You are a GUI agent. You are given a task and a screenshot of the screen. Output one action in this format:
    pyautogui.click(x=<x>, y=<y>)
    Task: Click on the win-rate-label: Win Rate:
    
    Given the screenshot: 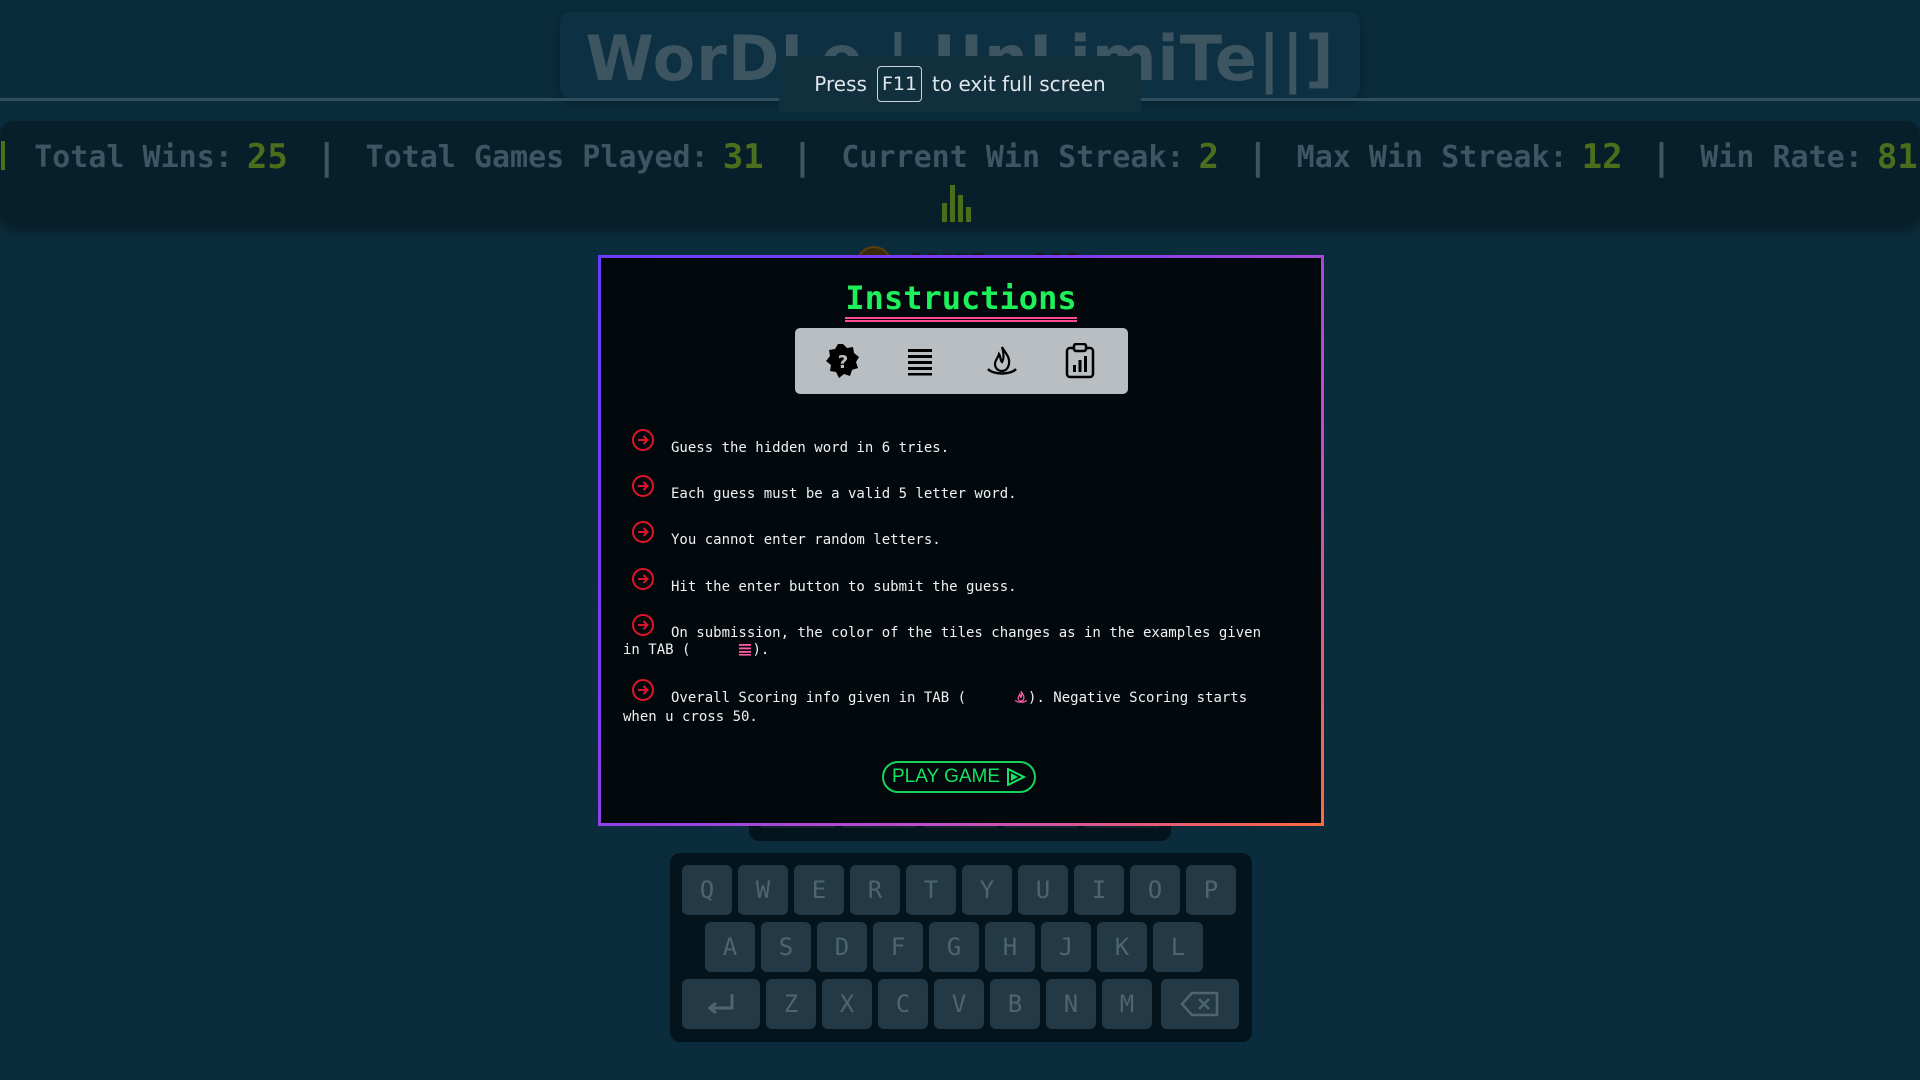 What is the action you would take?
    pyautogui.click(x=1781, y=157)
    